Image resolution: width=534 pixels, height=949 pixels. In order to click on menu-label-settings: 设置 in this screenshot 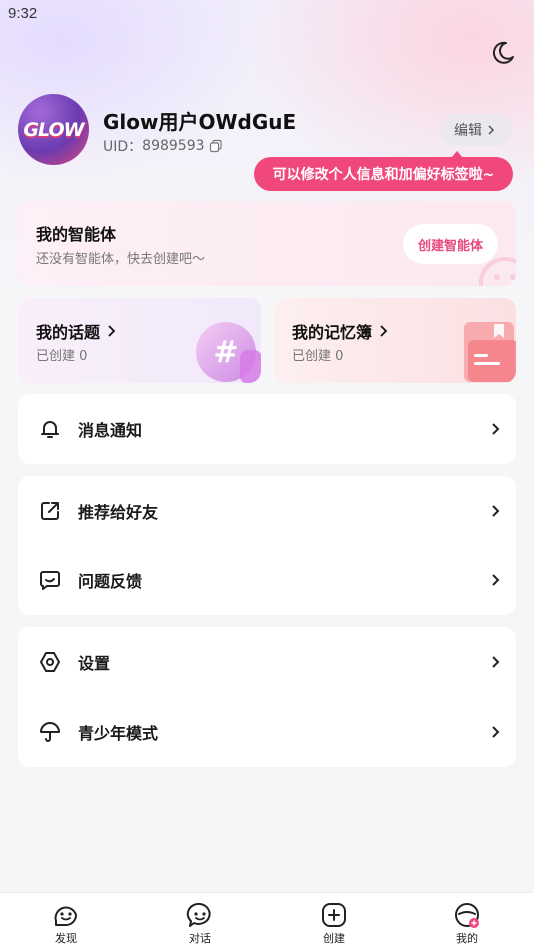, I will do `click(94, 663)`.